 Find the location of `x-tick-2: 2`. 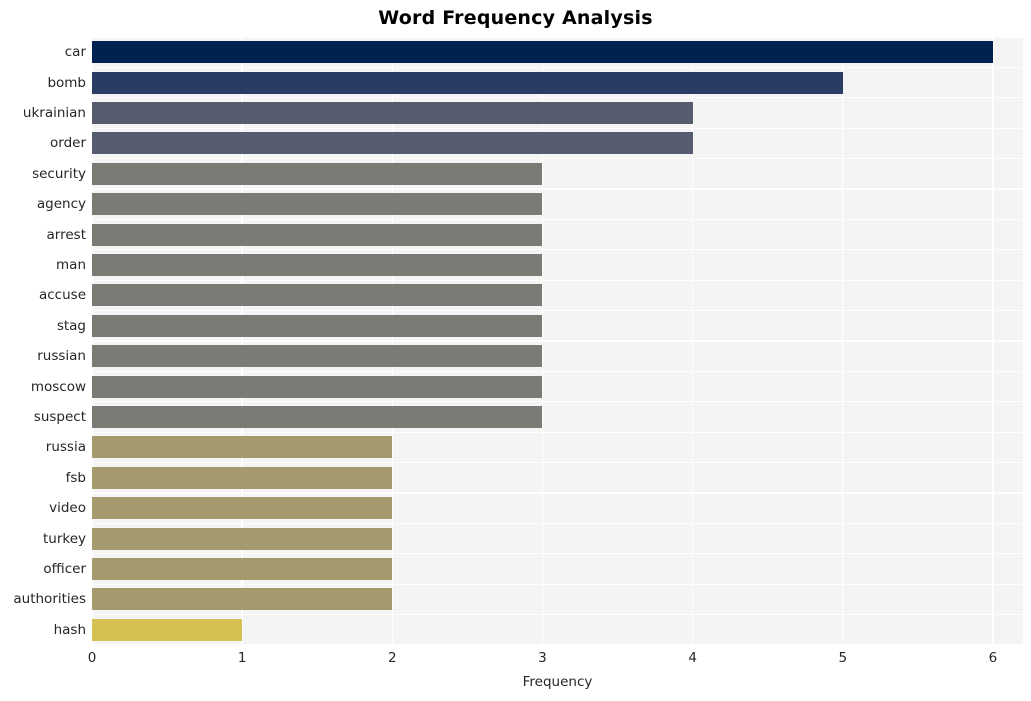

x-tick-2: 2 is located at coordinates (392, 658).